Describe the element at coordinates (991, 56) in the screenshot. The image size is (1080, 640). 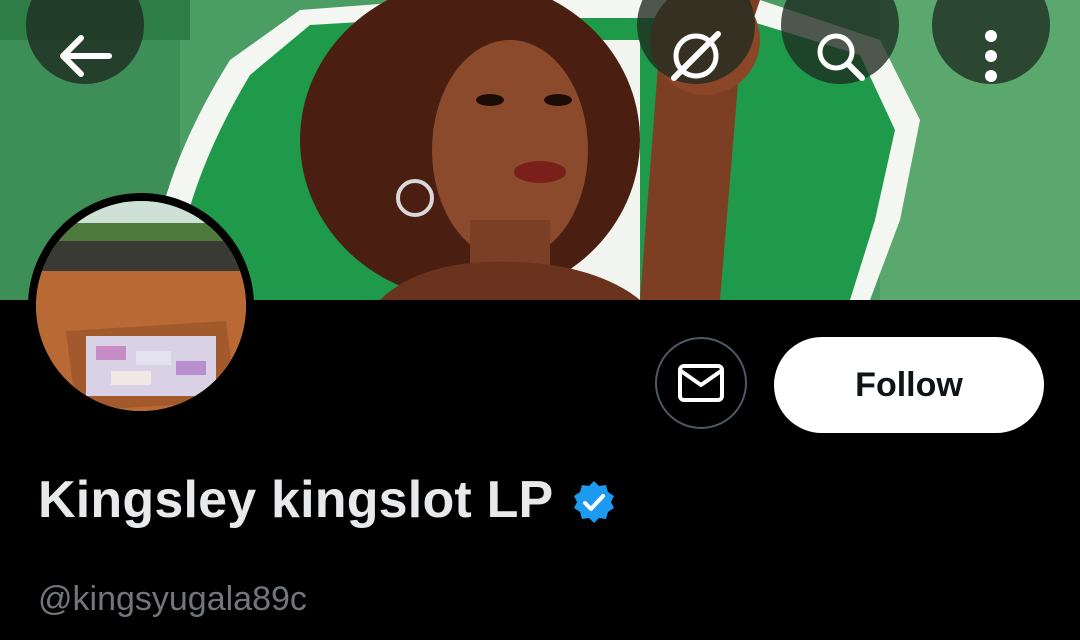
I see `more-vertical-icon` at that location.